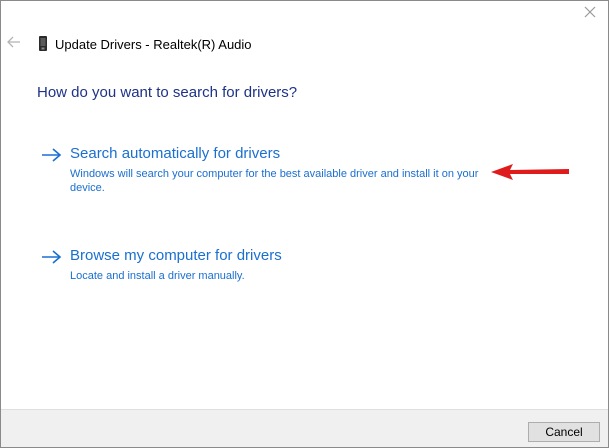 The height and width of the screenshot is (448, 609). Describe the element at coordinates (43, 43) in the screenshot. I see `device-icon` at that location.